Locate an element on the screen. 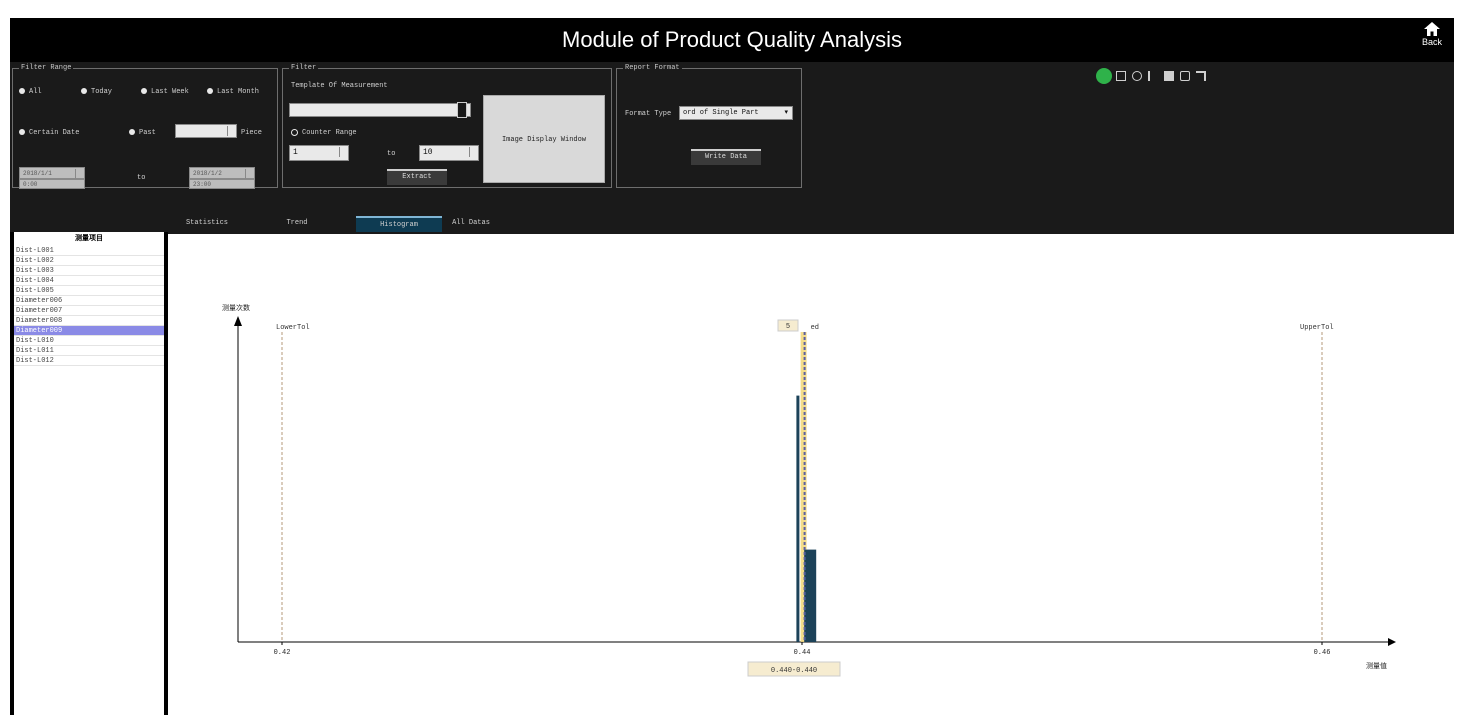 The image size is (1464, 720). radio-last-month: Last Month is located at coordinates (233, 92).